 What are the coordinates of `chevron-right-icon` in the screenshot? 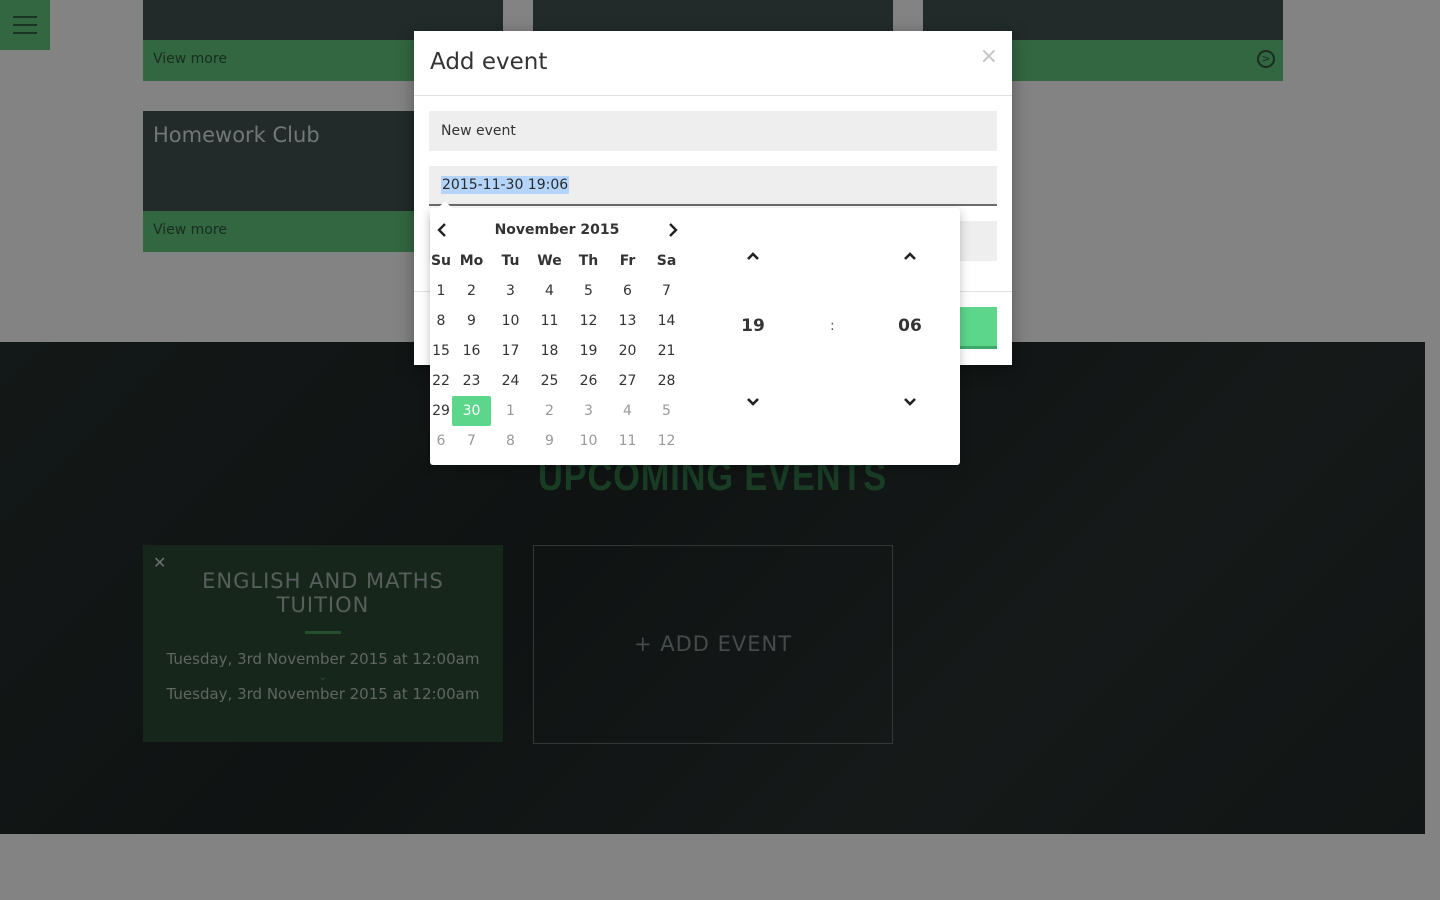 It's located at (673, 230).